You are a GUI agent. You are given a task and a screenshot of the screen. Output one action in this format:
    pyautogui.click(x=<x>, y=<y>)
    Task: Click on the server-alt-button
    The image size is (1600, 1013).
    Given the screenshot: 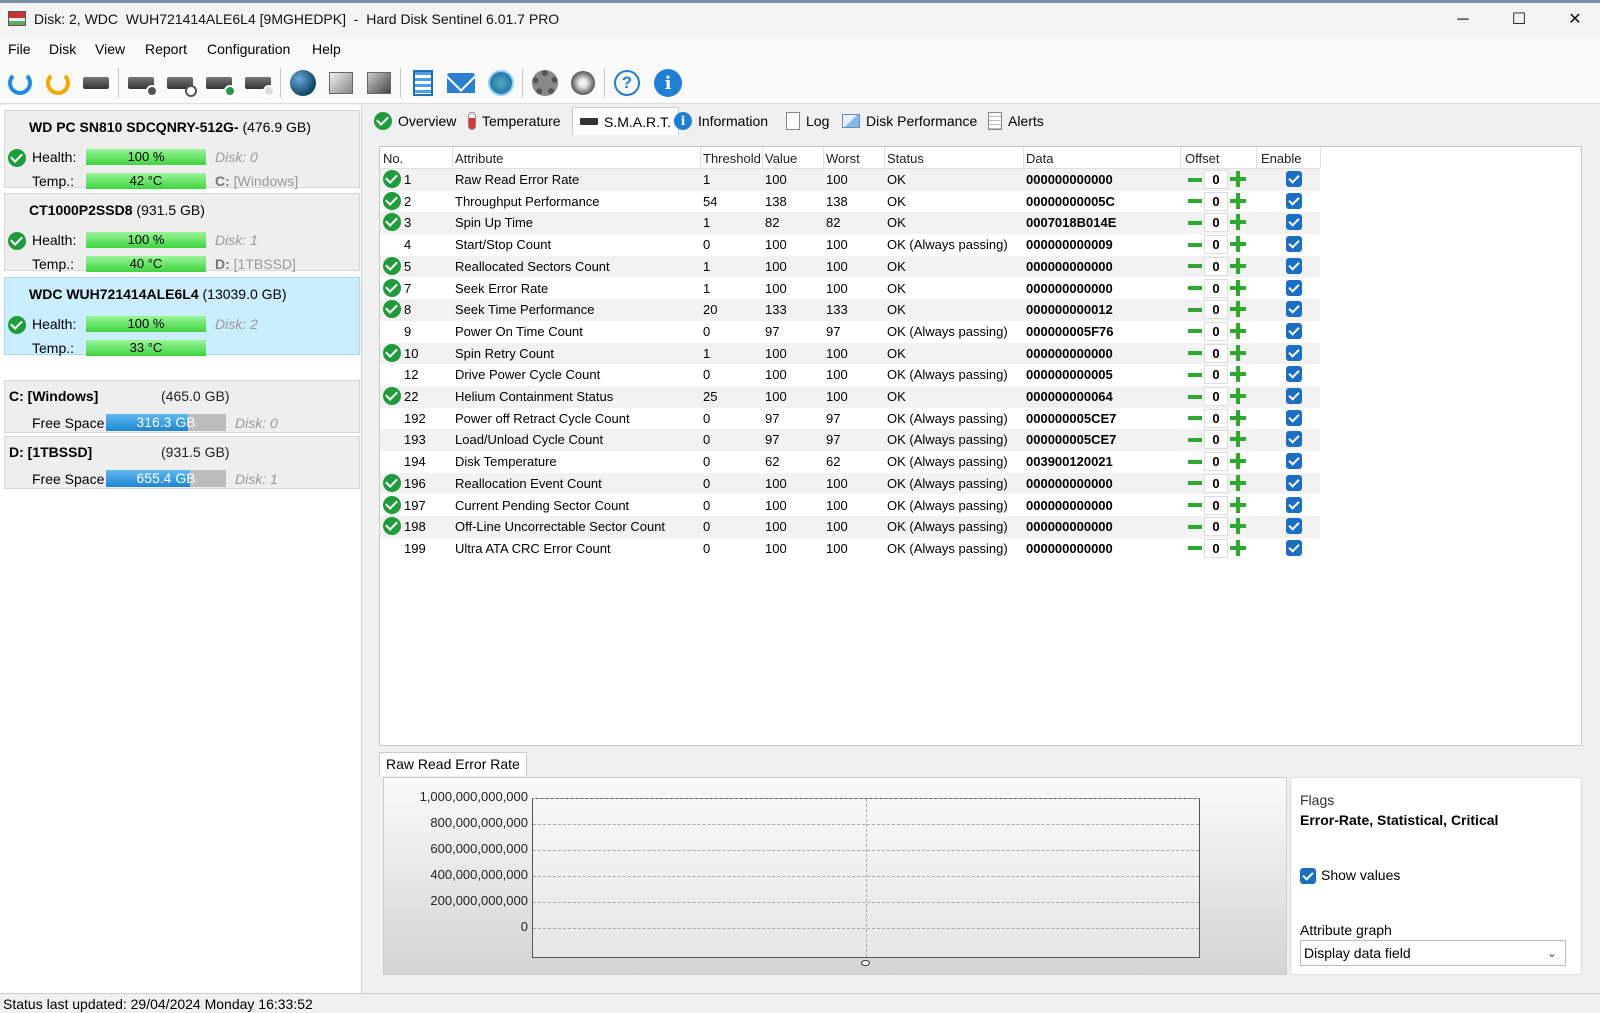 What is the action you would take?
    pyautogui.click(x=379, y=83)
    